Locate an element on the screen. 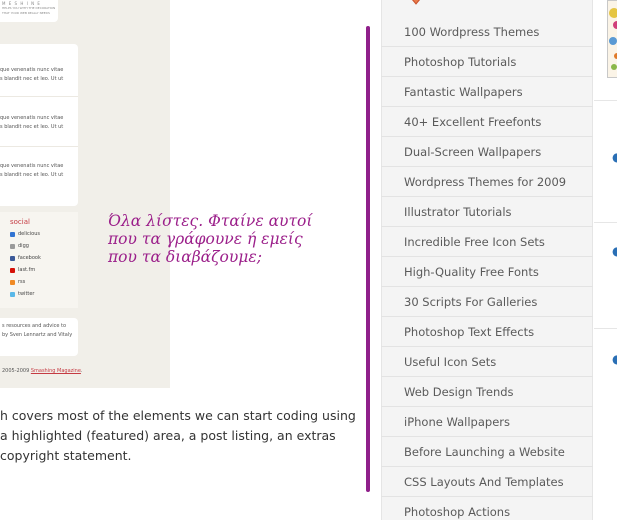 The width and height of the screenshot is (617, 520). mockup-social-label: twitter is located at coordinates (26, 294).